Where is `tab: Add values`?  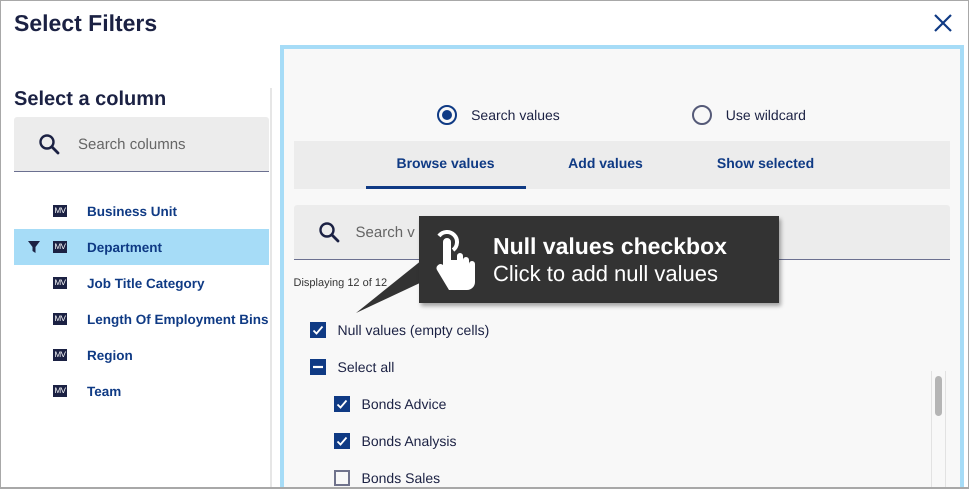 tab: Add values is located at coordinates (606, 165).